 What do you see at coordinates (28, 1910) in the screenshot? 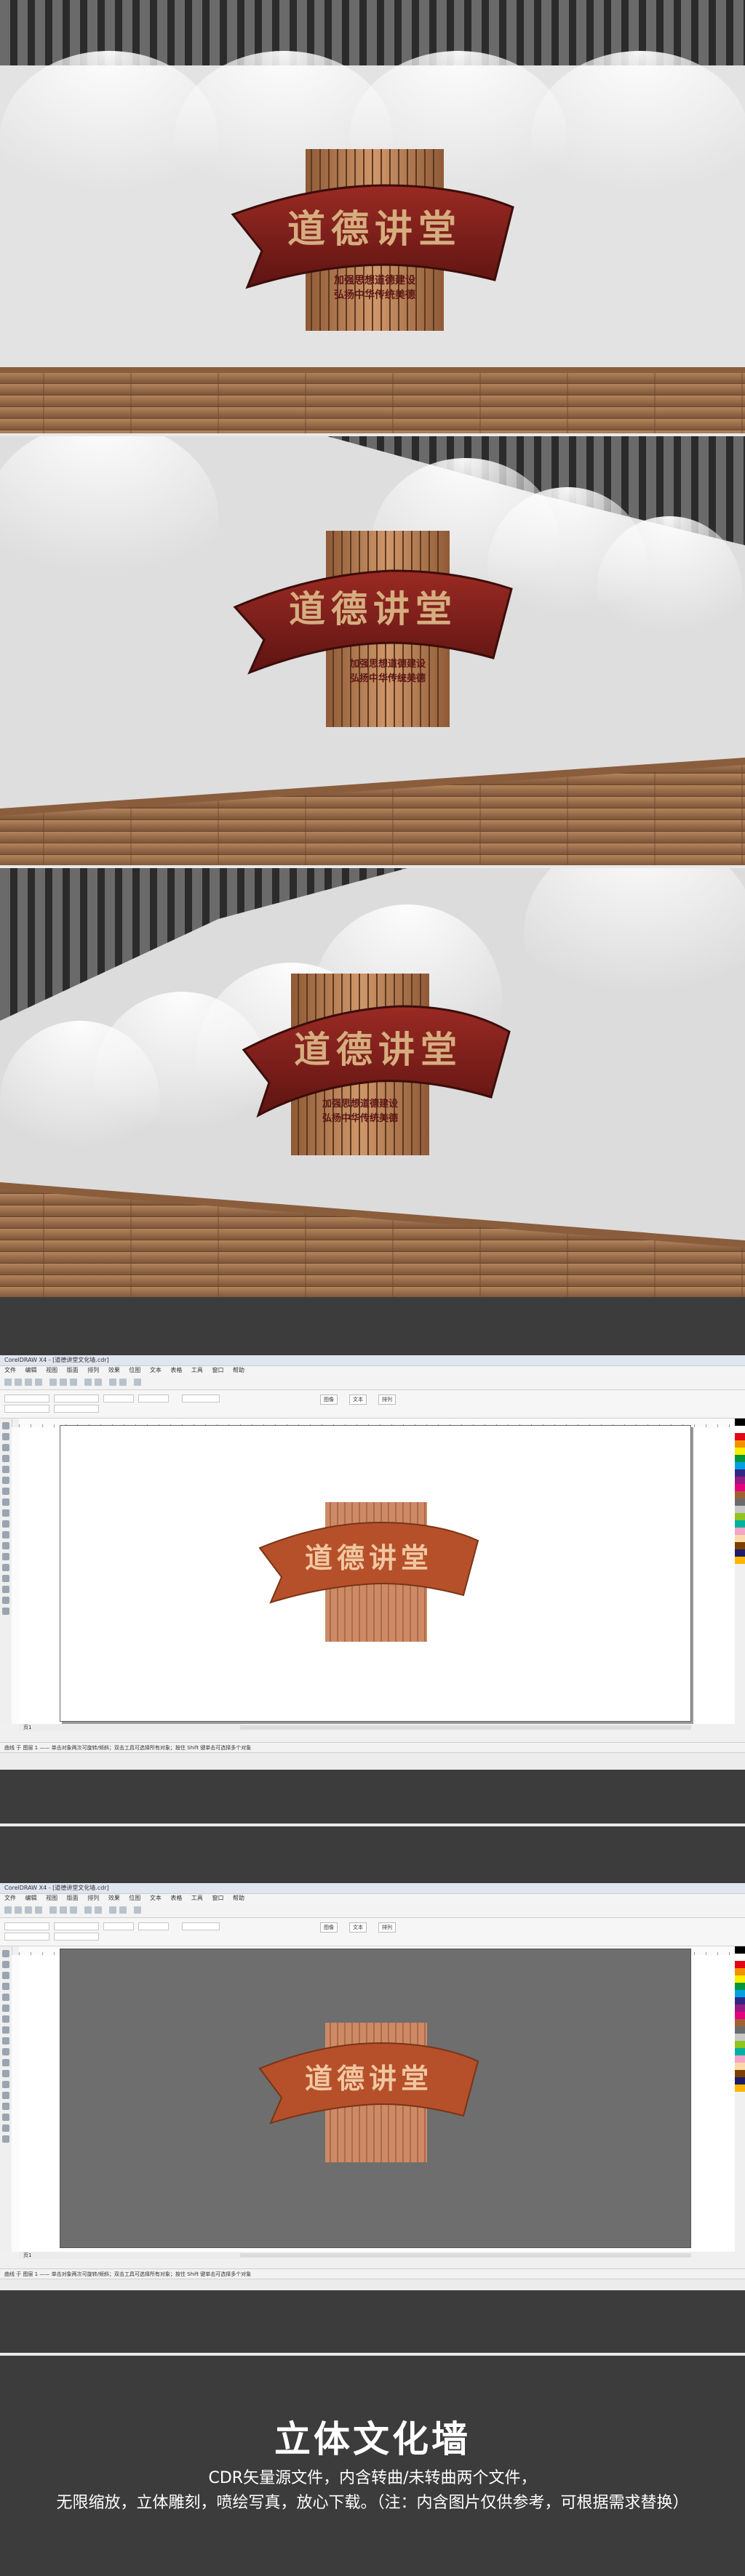
I see `save-icon` at bounding box center [28, 1910].